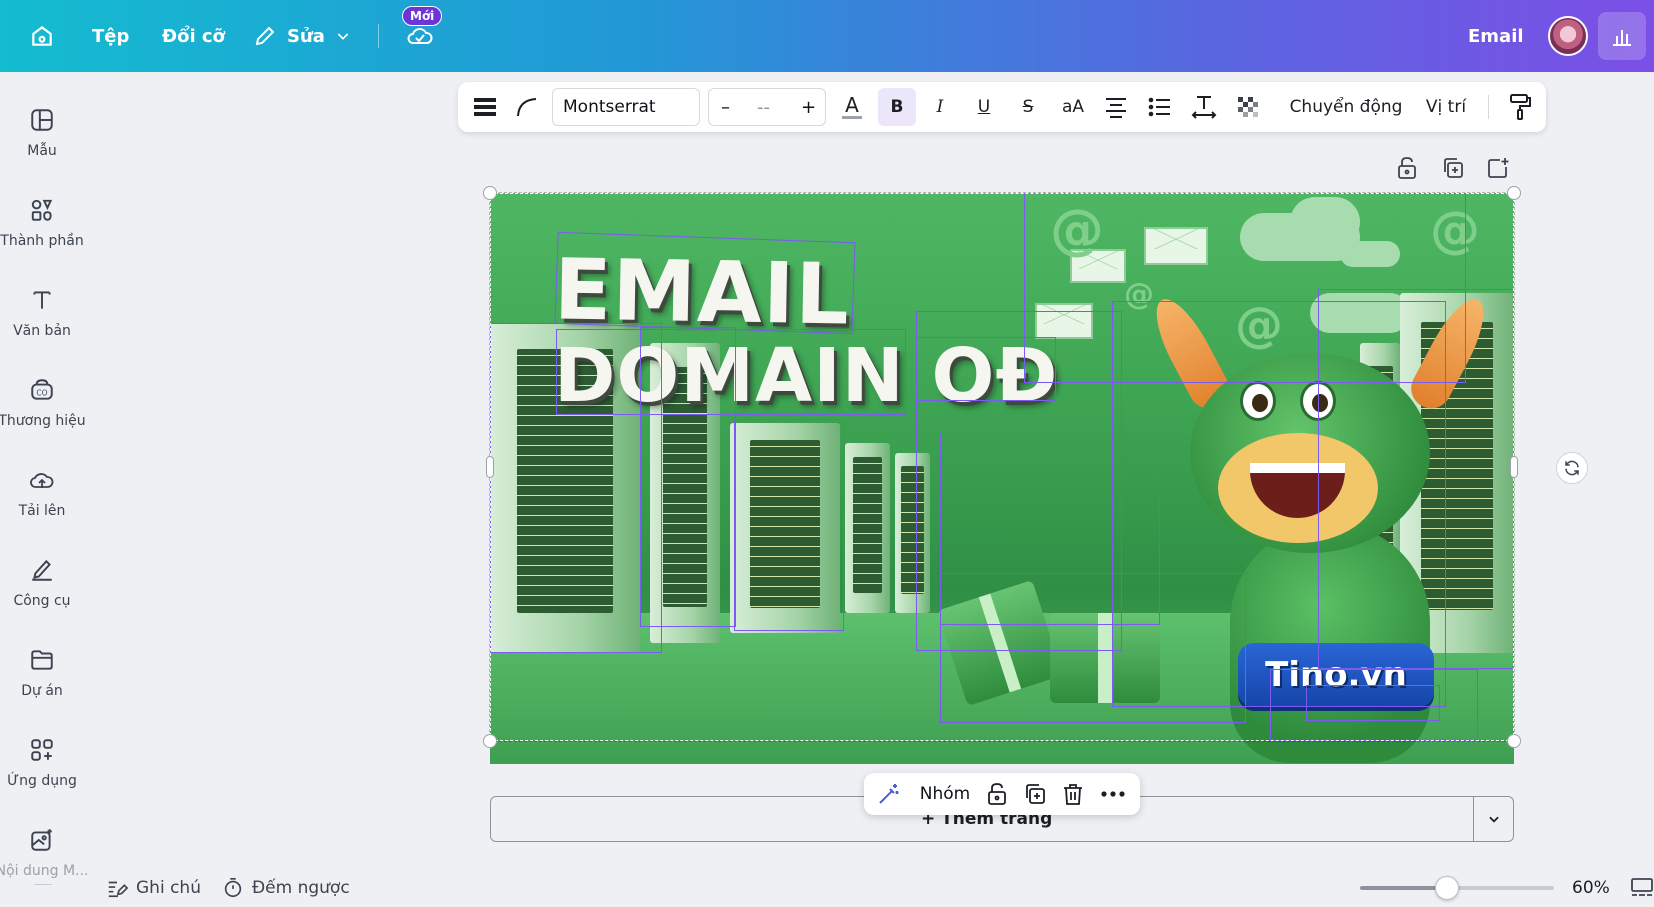  I want to click on add-page-options-button, so click(1494, 819).